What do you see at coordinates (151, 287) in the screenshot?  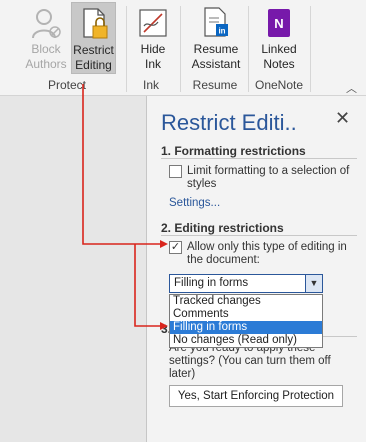 I see `arrow-to-filling-in-forms` at bounding box center [151, 287].